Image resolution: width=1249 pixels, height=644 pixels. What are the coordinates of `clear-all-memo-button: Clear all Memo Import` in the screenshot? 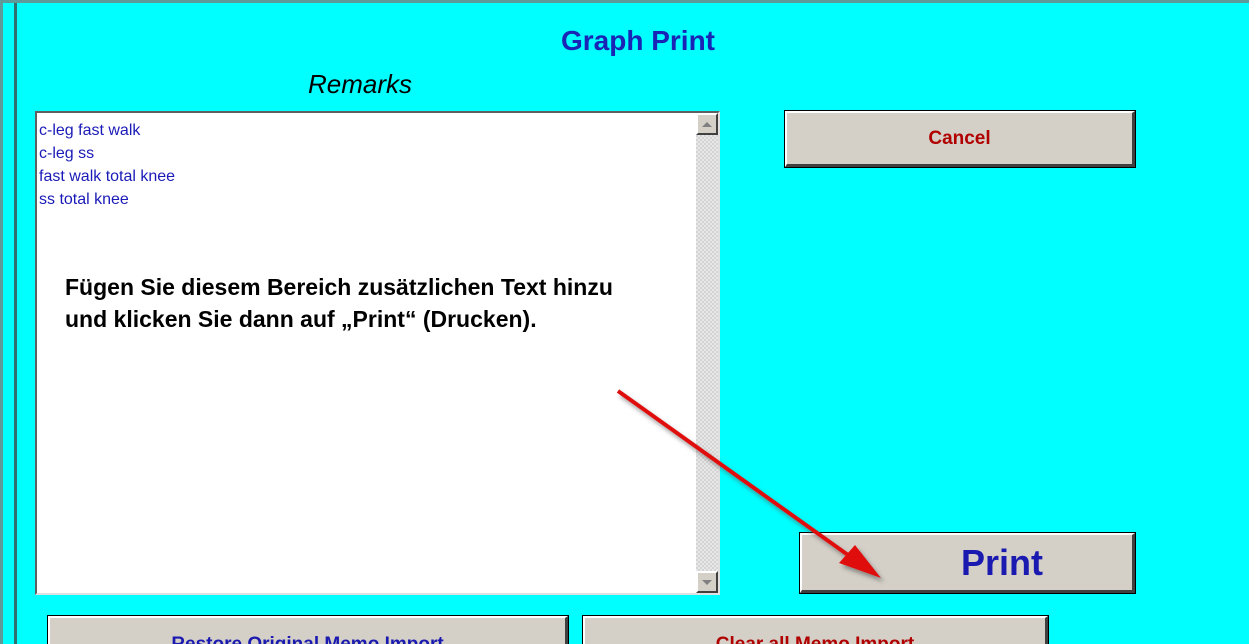 It's located at (815, 629).